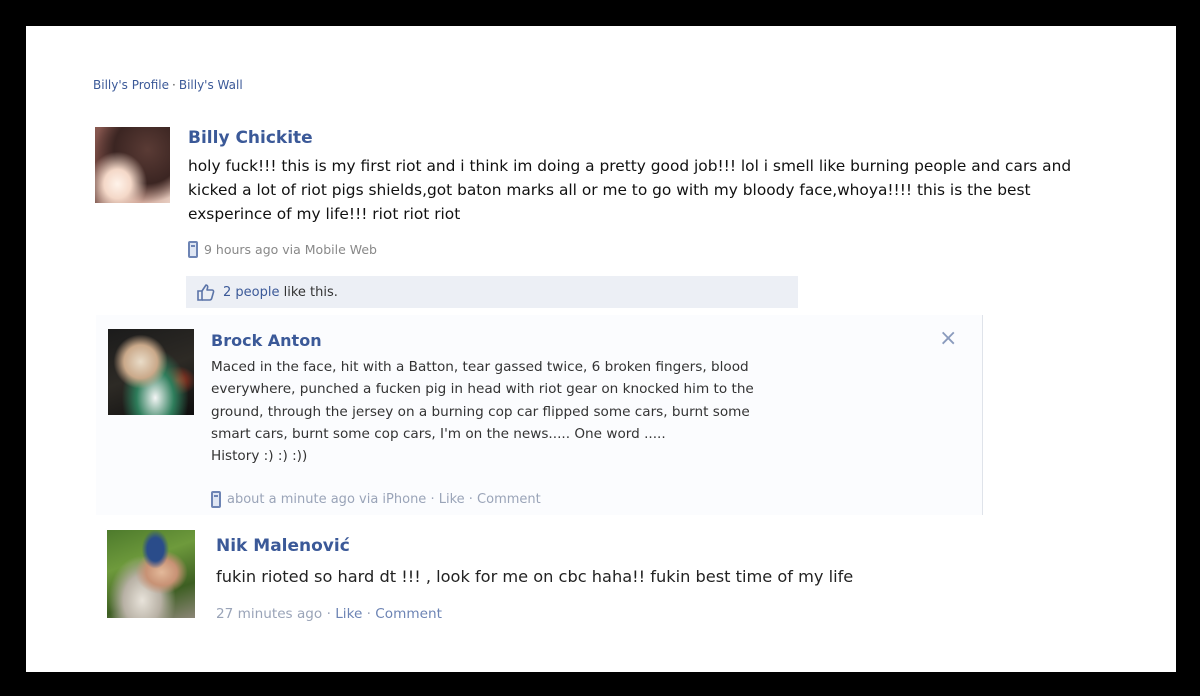 The width and height of the screenshot is (1200, 696). I want to click on post-timestamp: 9 hours ago via Mobile Web, so click(290, 249).